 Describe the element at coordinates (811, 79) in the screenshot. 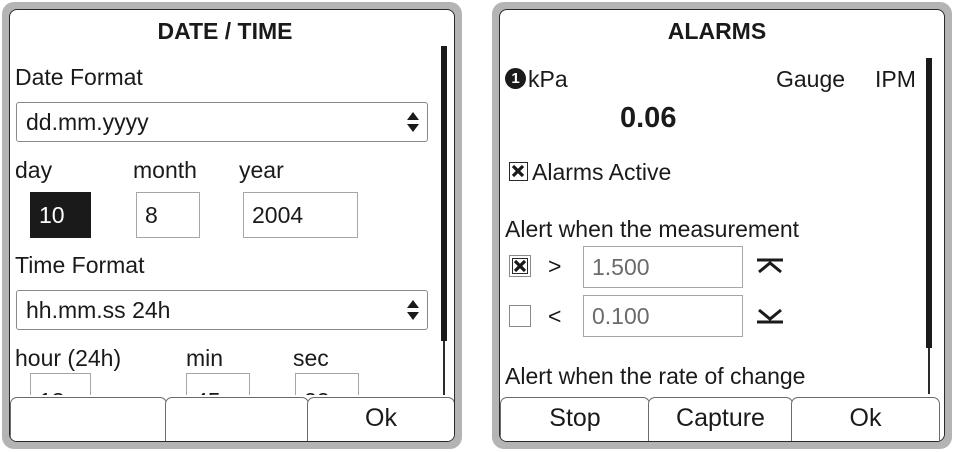

I see `gauge-label: Gauge` at that location.